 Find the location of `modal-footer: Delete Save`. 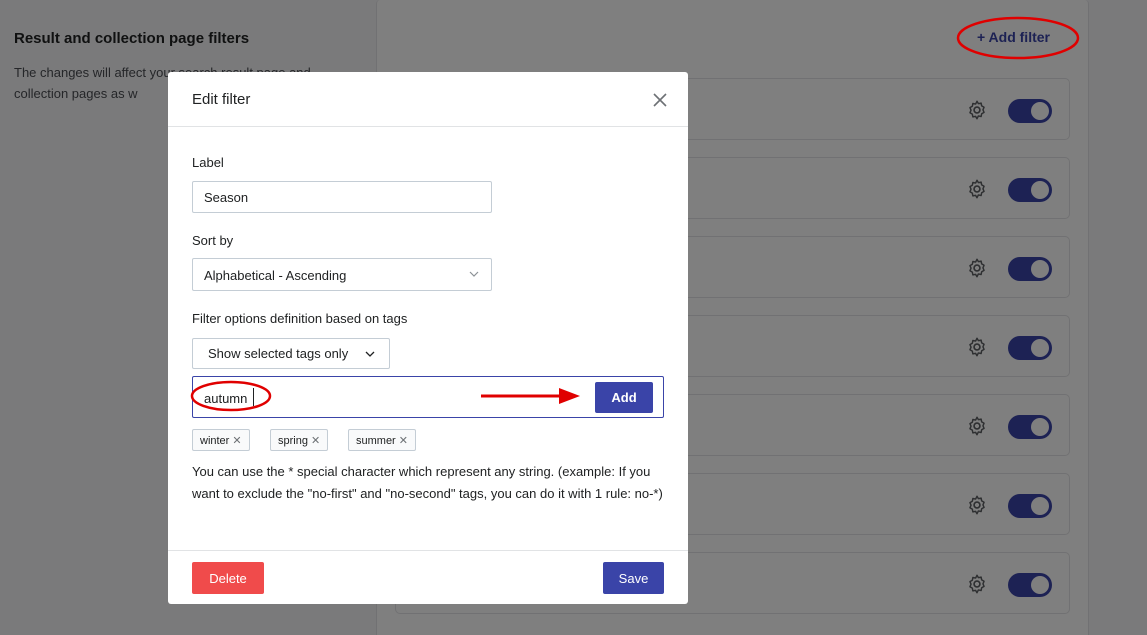

modal-footer: Delete Save is located at coordinates (428, 577).